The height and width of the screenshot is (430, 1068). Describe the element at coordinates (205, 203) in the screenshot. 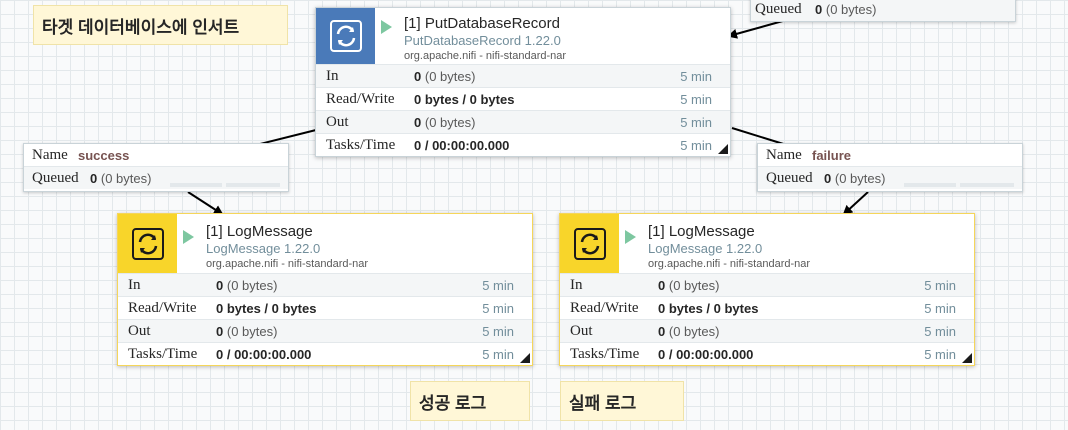

I see `connection-line-success-b` at that location.